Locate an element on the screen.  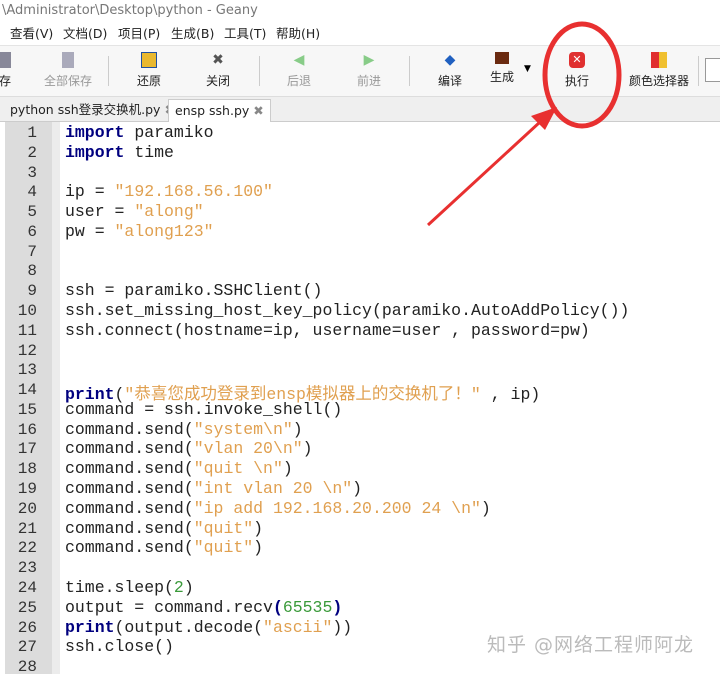
back-button: ◀ 后退 is located at coordinates (299, 69).